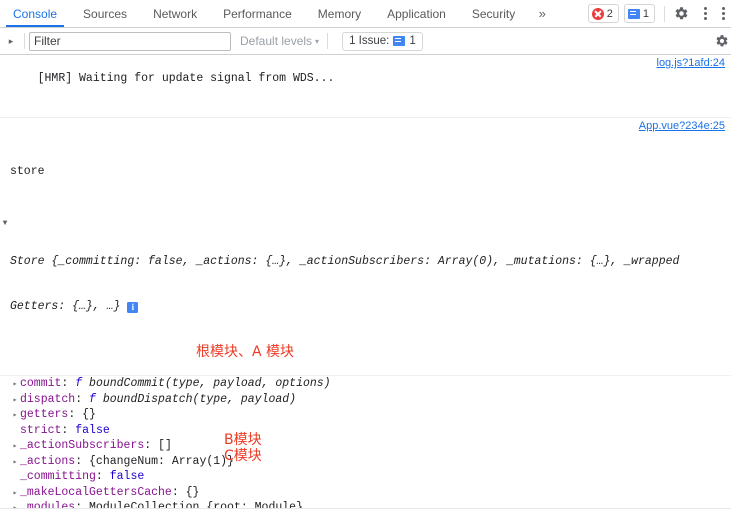 The width and height of the screenshot is (731, 509). Describe the element at coordinates (96, 492) in the screenshot. I see `property-key: _makeLocalGettersCache` at that location.